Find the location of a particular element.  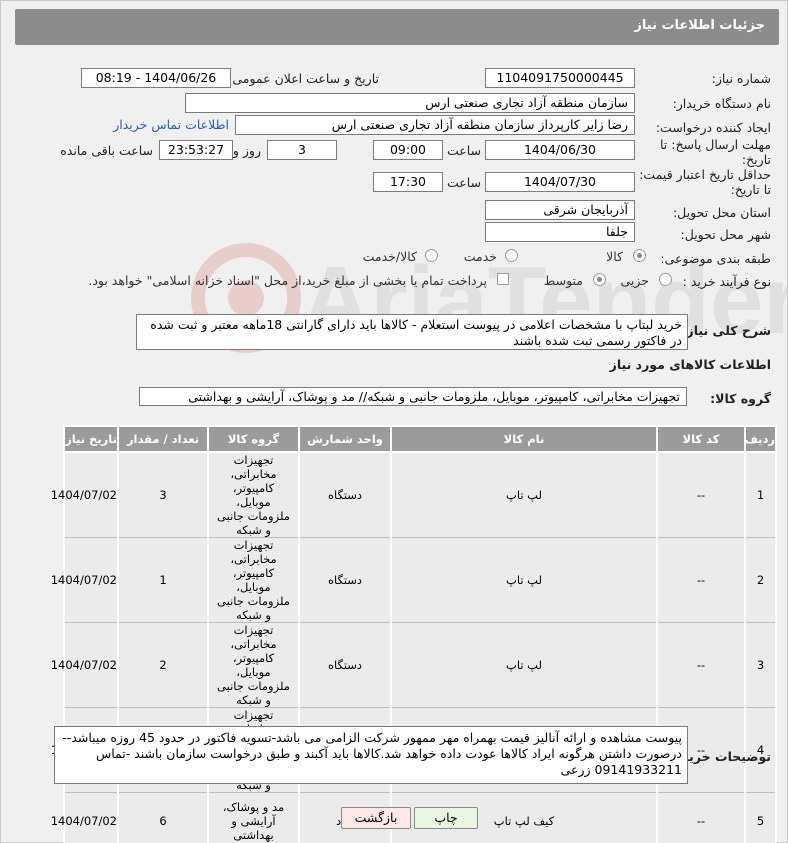

col-header-date: تاریخ نیاز is located at coordinates (91, 439).